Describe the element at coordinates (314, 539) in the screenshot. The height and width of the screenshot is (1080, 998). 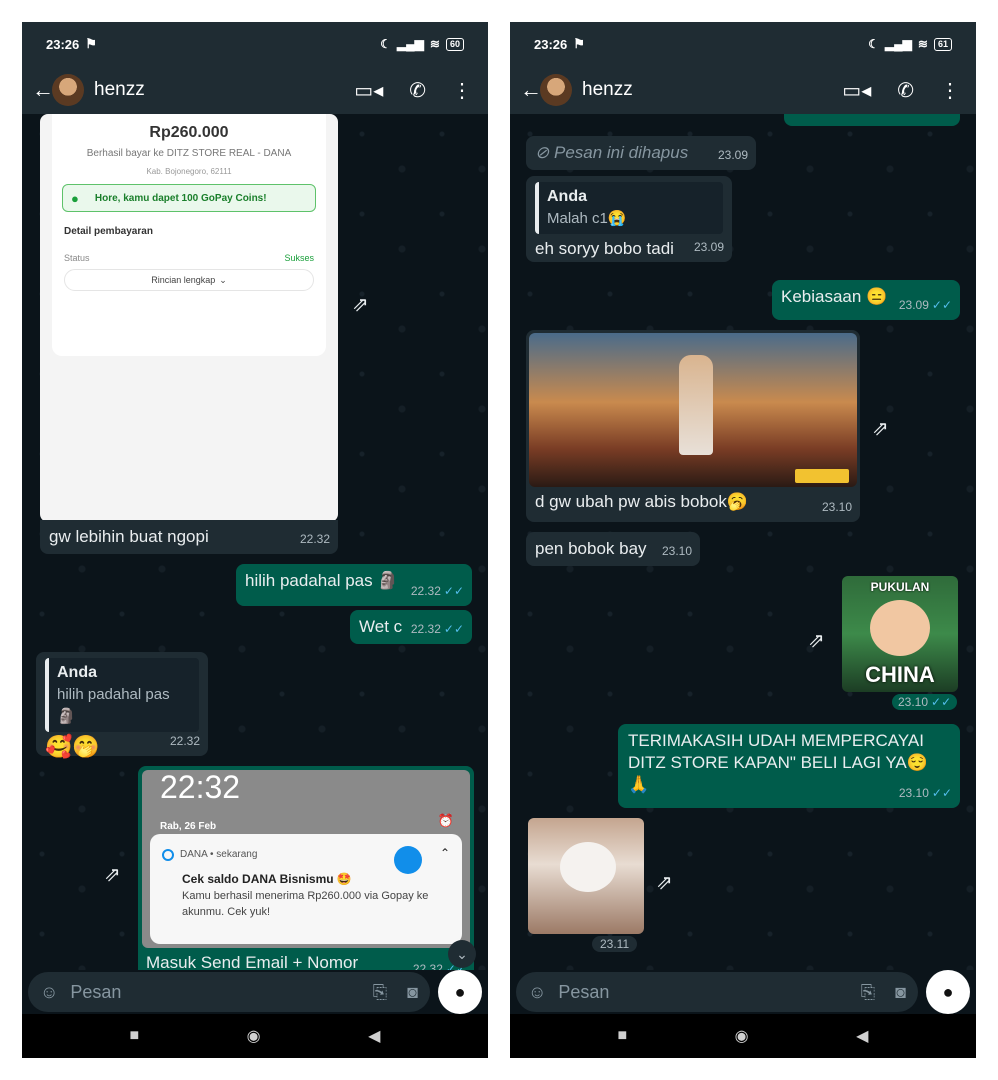
I see `message-time: 22.32` at that location.